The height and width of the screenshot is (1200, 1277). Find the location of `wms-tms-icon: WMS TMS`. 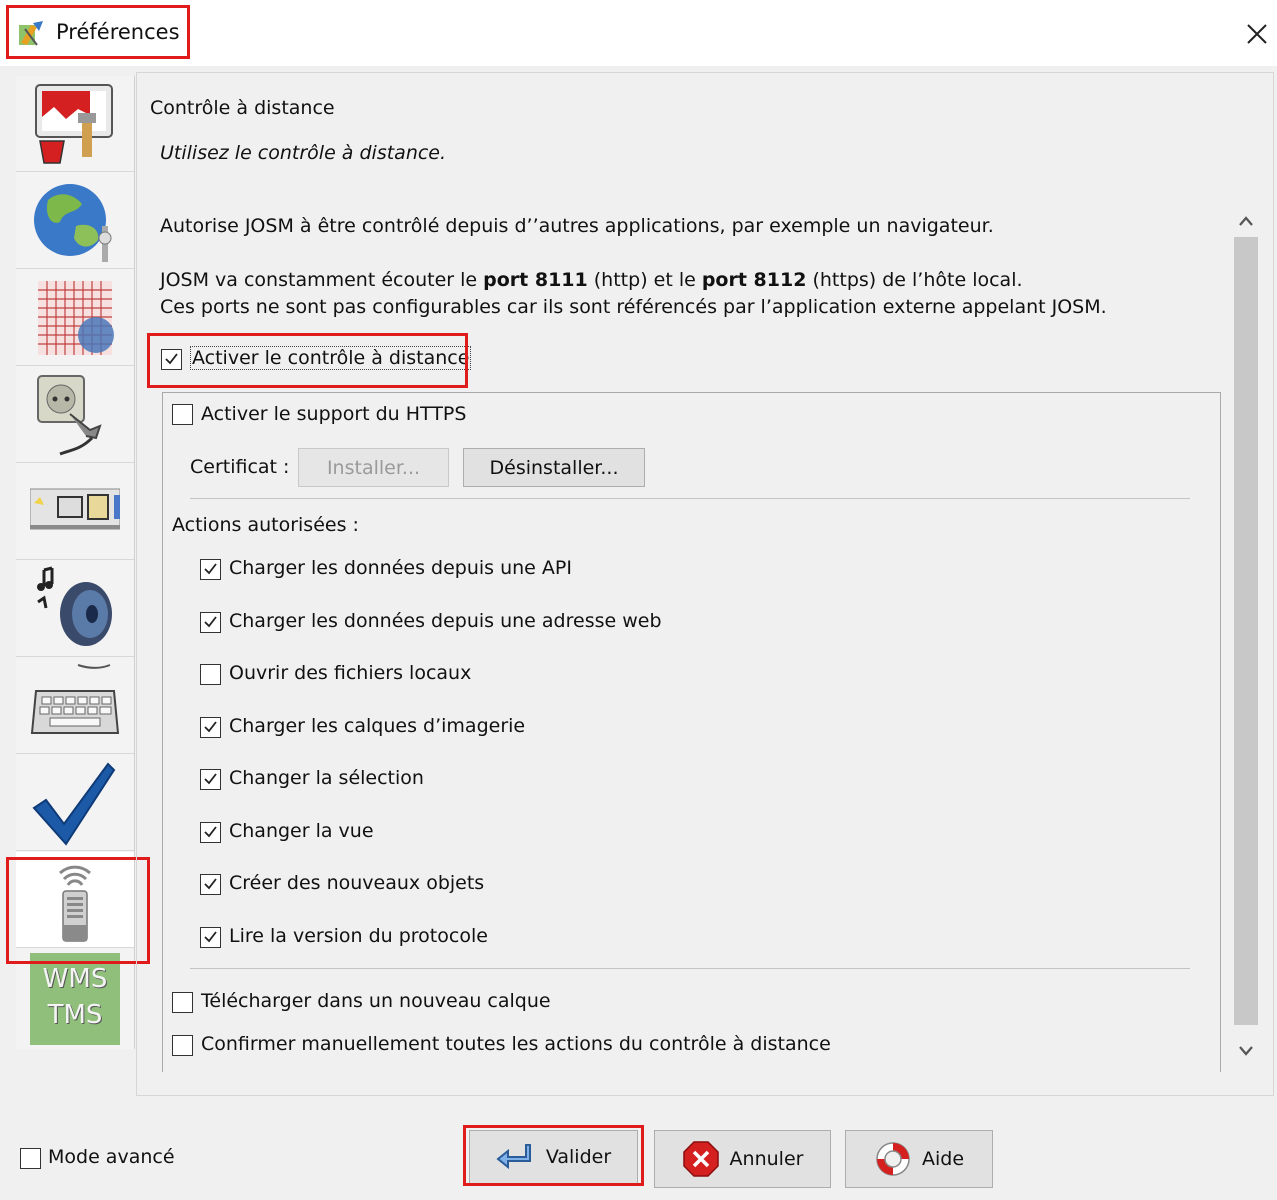

wms-tms-icon: WMS TMS is located at coordinates (75, 999).